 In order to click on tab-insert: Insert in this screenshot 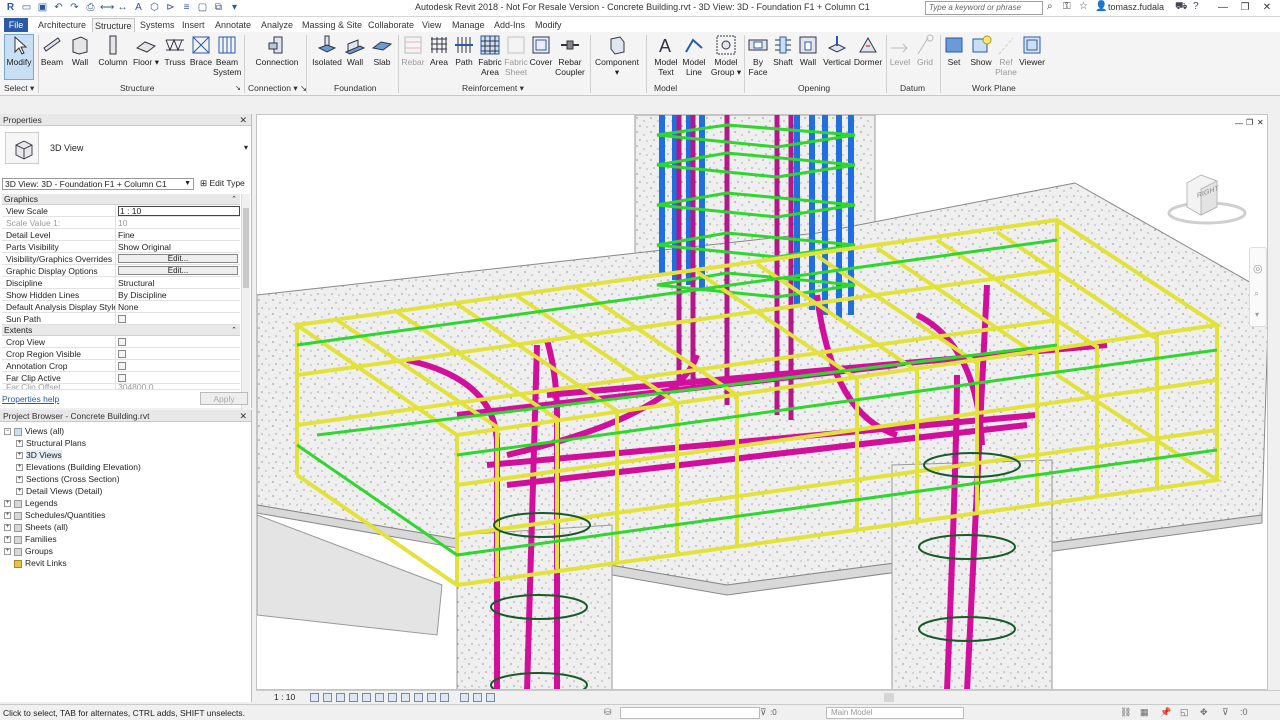, I will do `click(193, 25)`.